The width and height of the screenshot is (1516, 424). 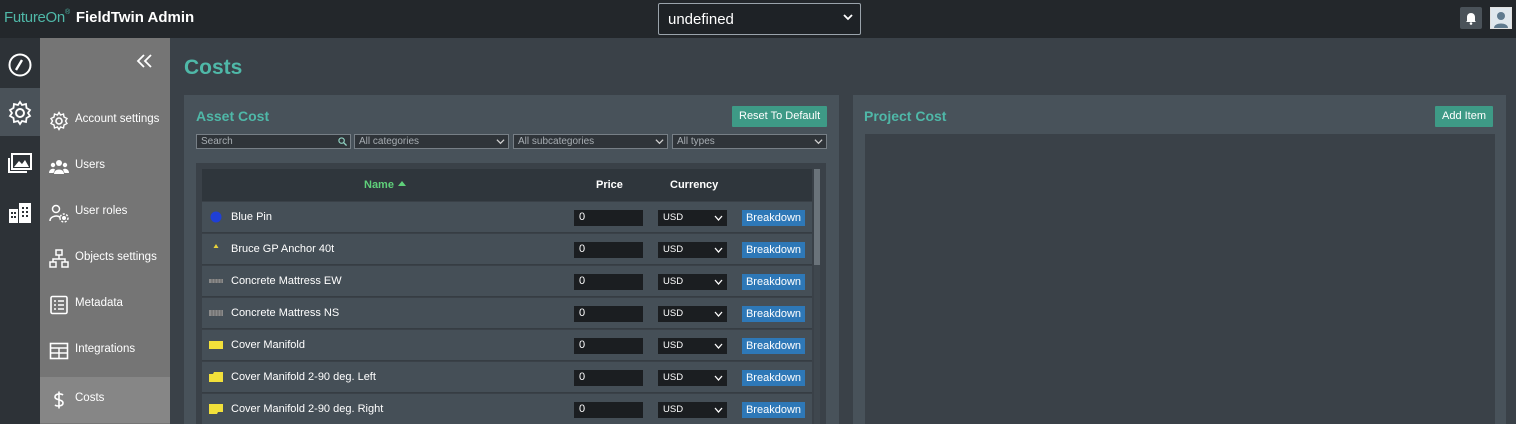 I want to click on sidebar-item-users: Users, so click(x=105, y=167).